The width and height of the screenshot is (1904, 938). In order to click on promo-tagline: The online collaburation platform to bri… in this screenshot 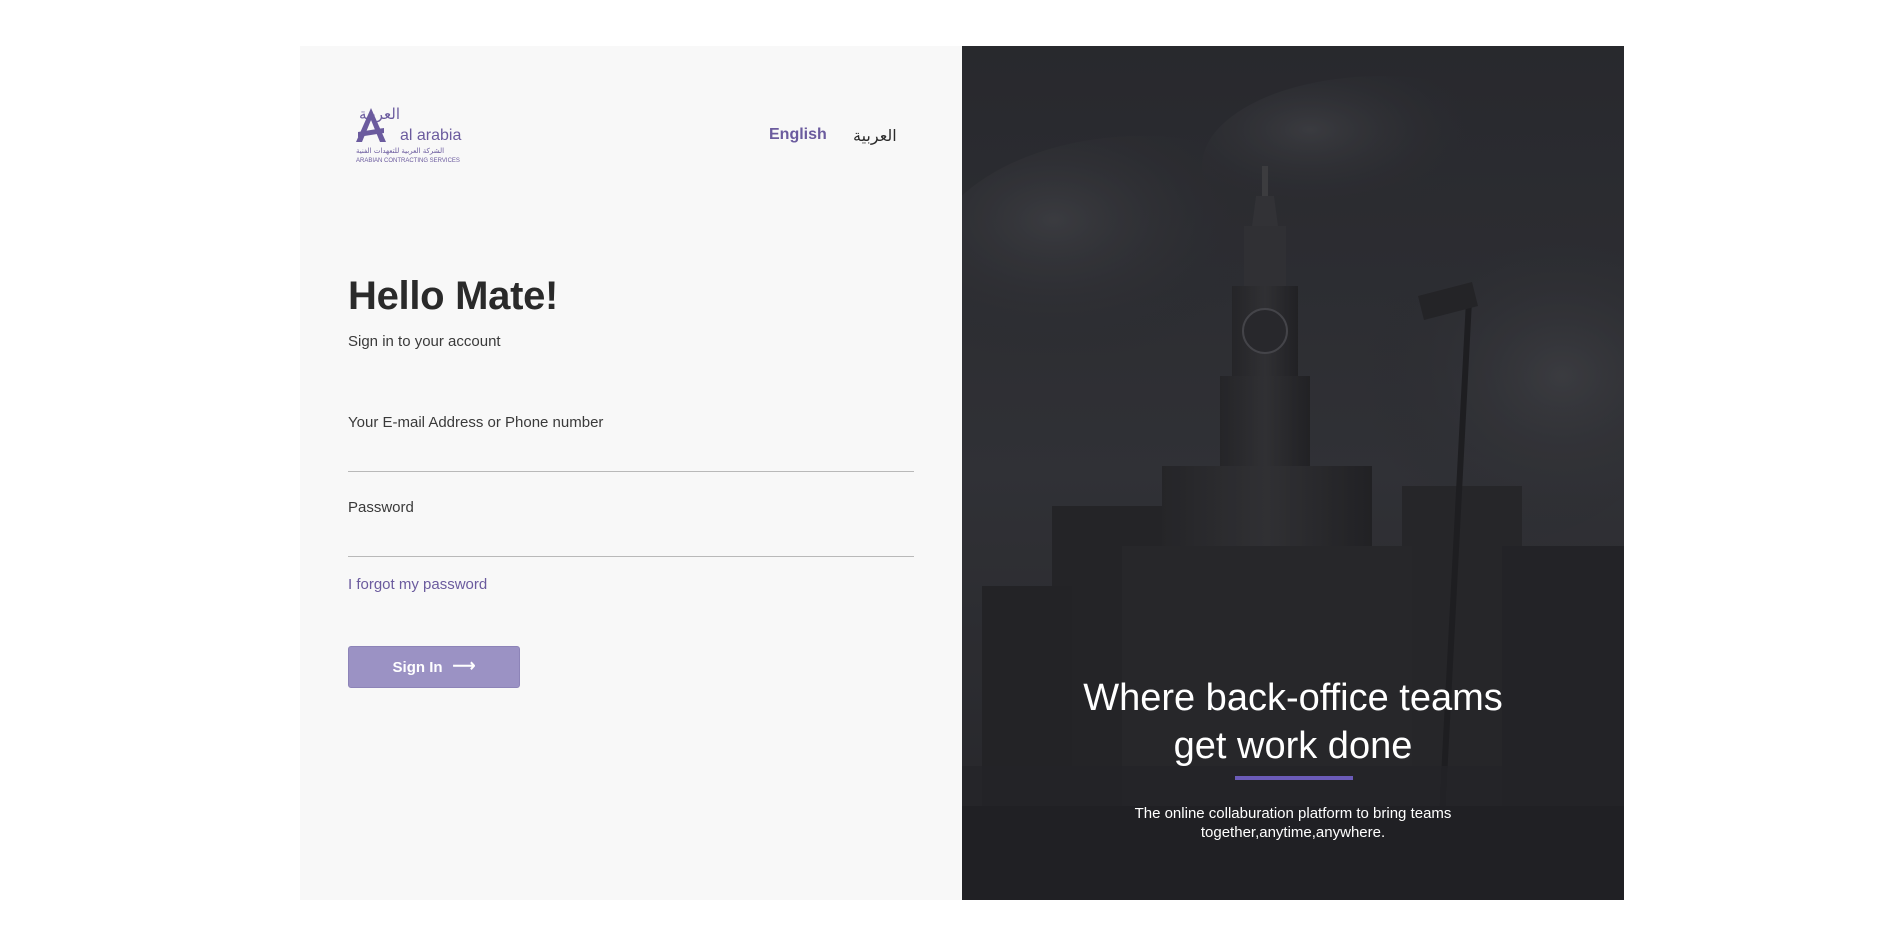, I will do `click(1293, 823)`.